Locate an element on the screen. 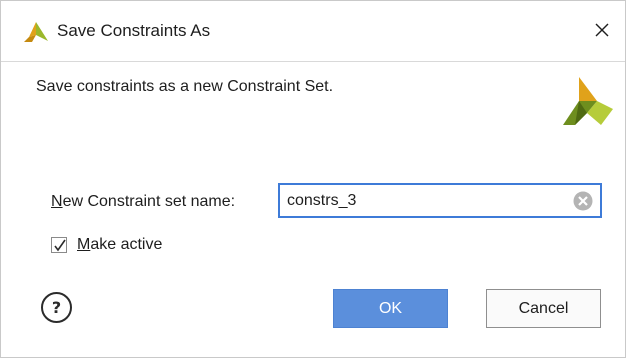  constraint-set-name-label: New Constraint set name: is located at coordinates (143, 202).